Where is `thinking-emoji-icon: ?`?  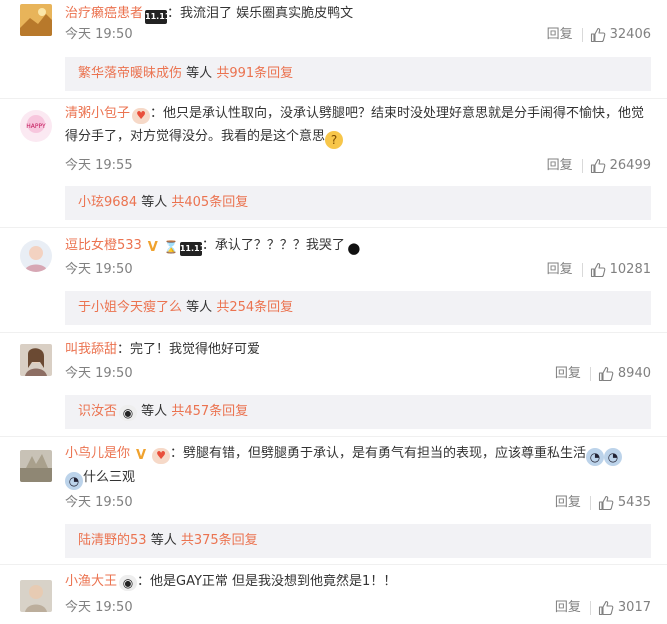 thinking-emoji-icon: ? is located at coordinates (334, 140).